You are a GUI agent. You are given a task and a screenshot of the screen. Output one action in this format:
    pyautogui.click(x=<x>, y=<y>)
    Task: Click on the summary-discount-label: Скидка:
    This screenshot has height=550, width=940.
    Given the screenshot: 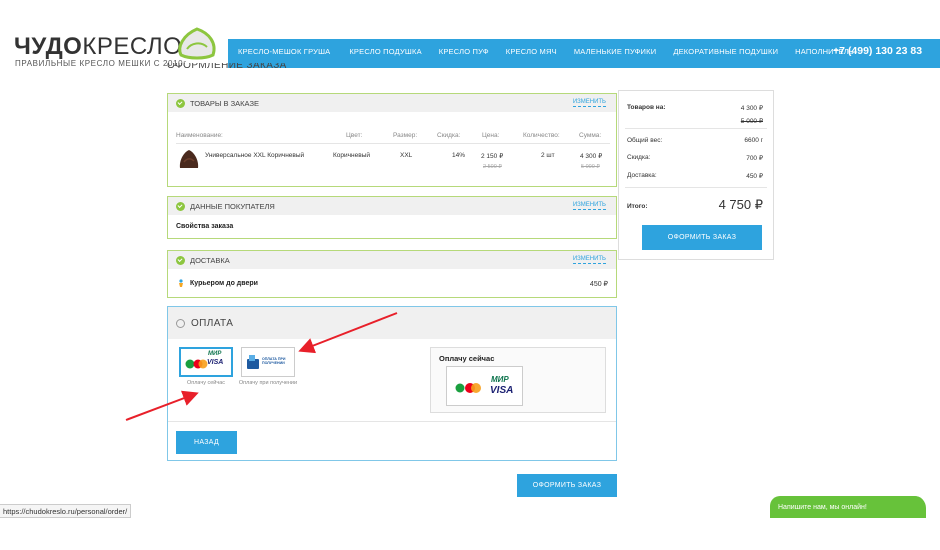 What is the action you would take?
    pyautogui.click(x=639, y=157)
    